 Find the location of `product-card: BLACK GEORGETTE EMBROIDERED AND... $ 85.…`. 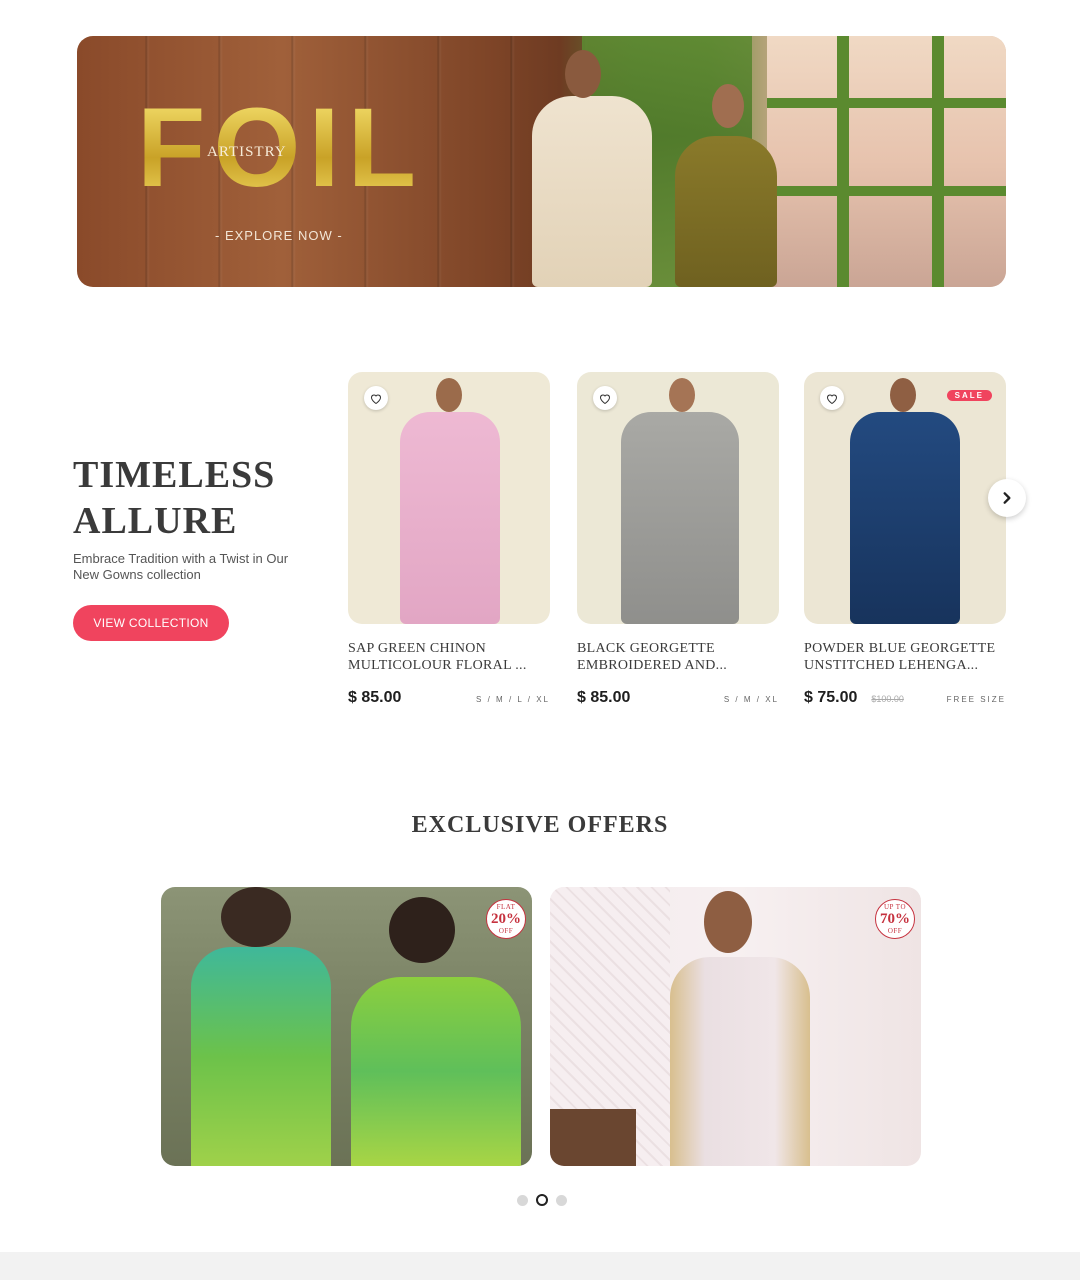

product-card: BLACK GEORGETTE EMBROIDERED AND... $ 85.… is located at coordinates (678, 539).